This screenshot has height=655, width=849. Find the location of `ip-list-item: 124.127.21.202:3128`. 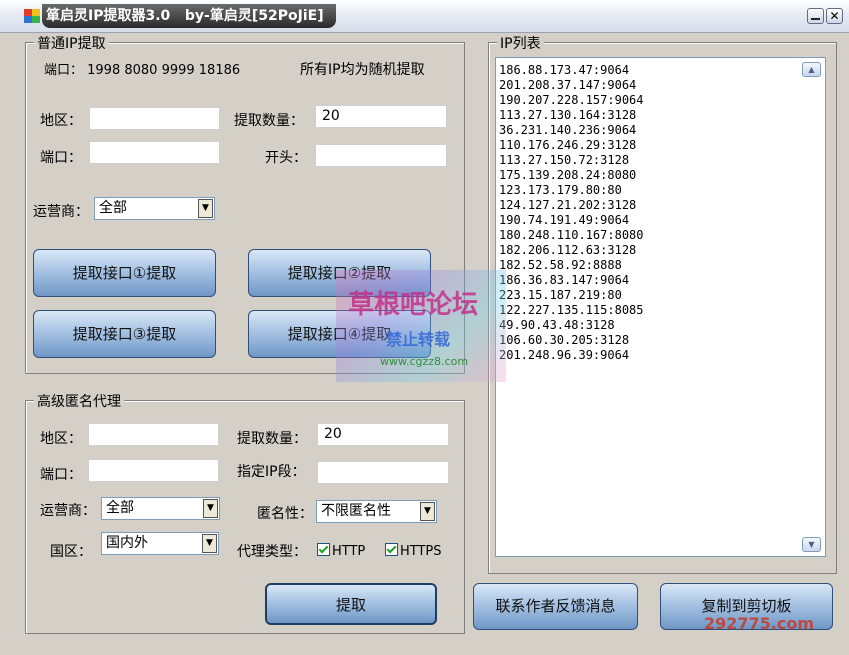

ip-list-item: 124.127.21.202:3128 is located at coordinates (660, 205).